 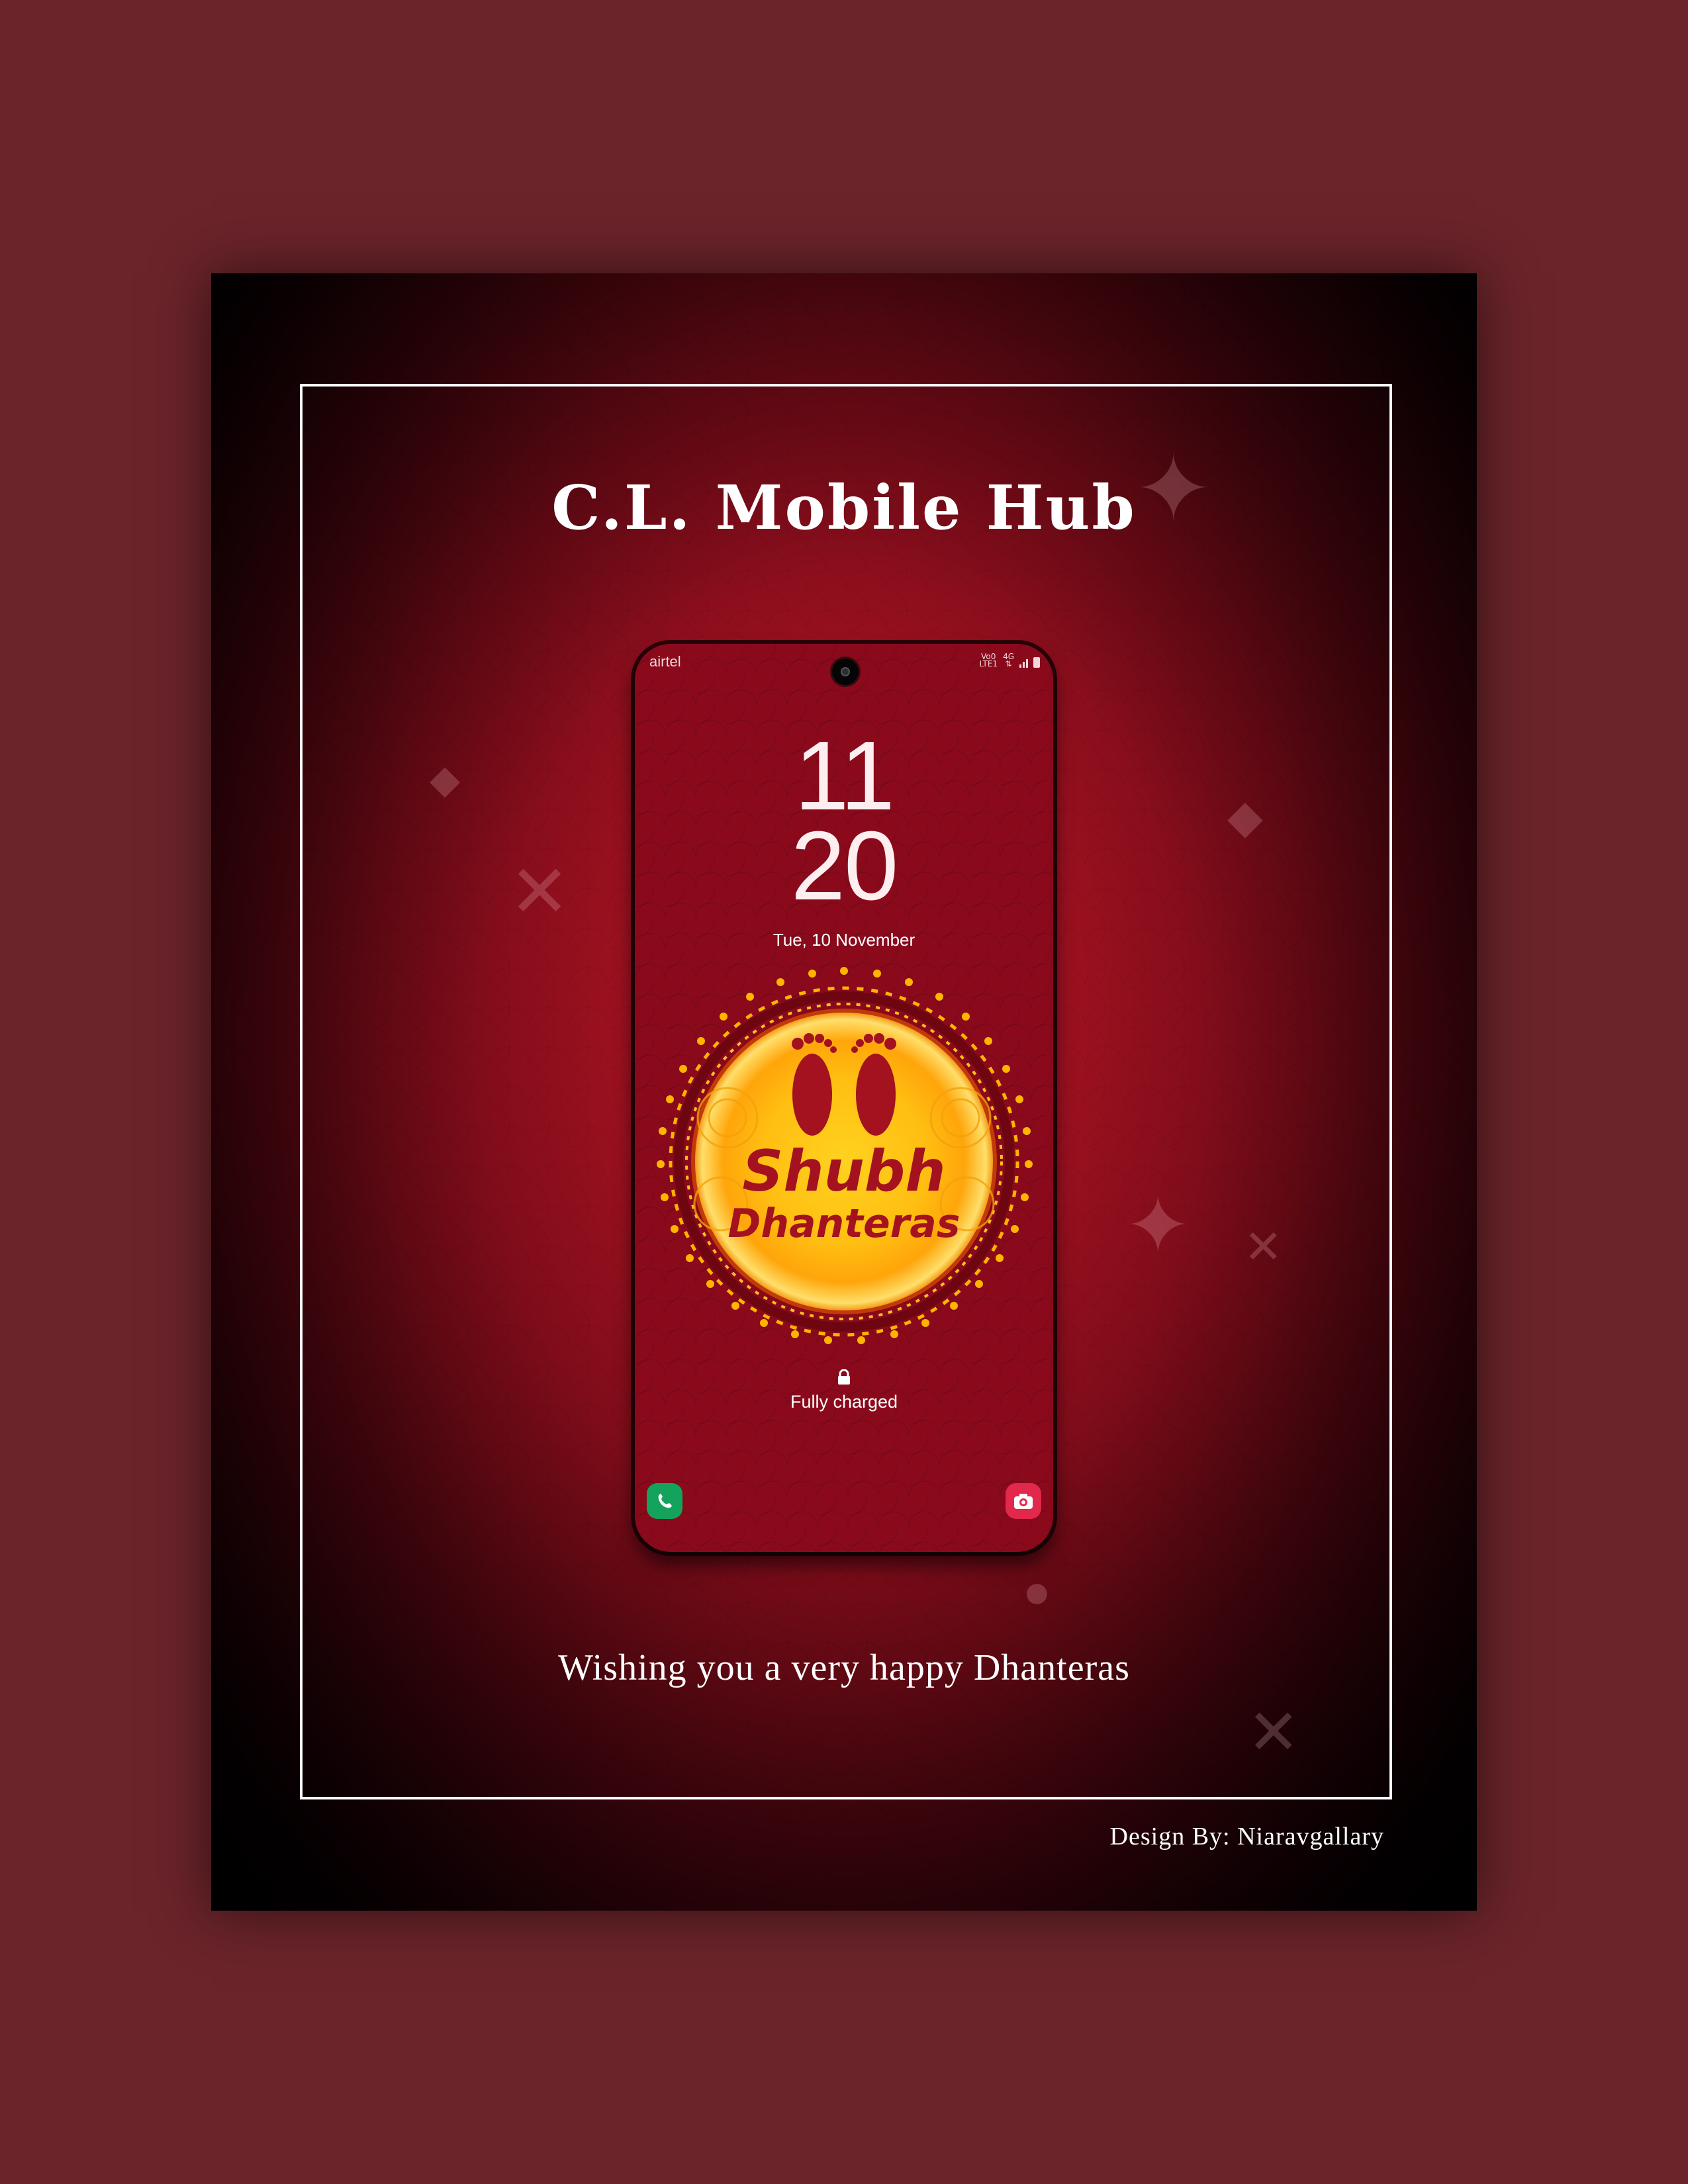 I want to click on battery-icon, so click(x=1036, y=662).